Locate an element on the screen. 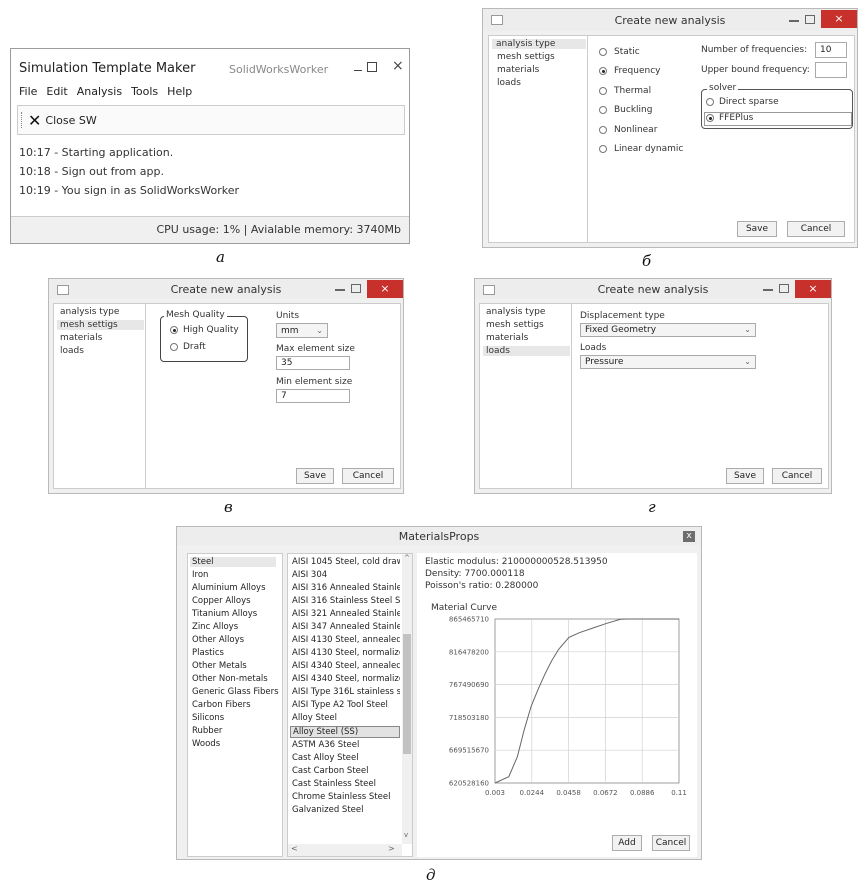 The image size is (867, 893). displacement-type-select: Fixed Geometry ⌄ is located at coordinates (668, 330).